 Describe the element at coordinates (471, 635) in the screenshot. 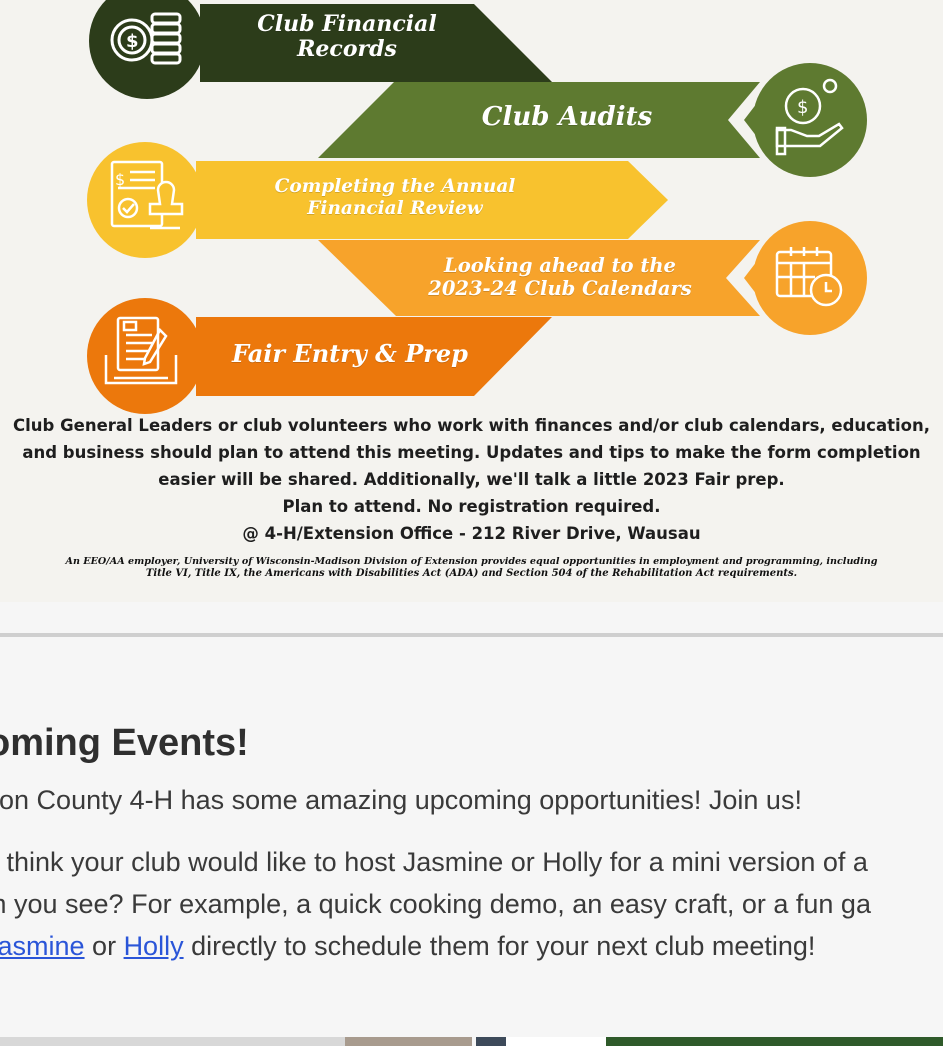

I see `section-divider` at that location.